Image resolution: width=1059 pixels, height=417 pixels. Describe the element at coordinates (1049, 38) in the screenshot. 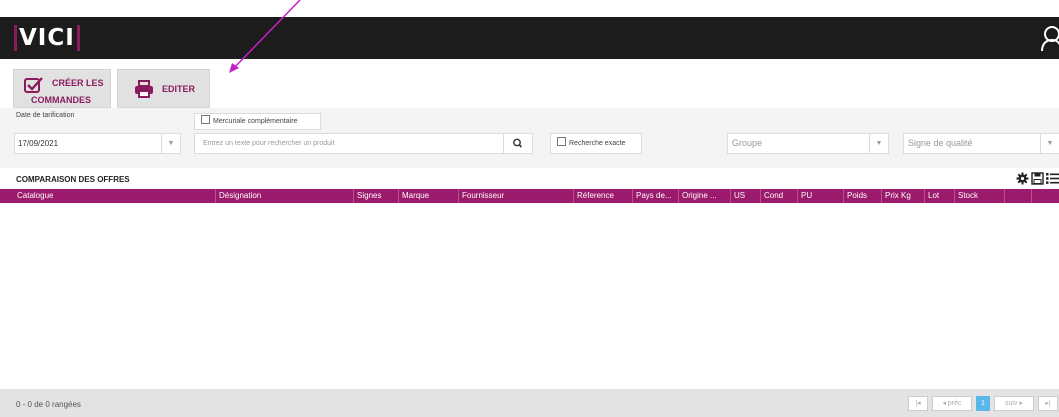

I see `user-icon` at that location.